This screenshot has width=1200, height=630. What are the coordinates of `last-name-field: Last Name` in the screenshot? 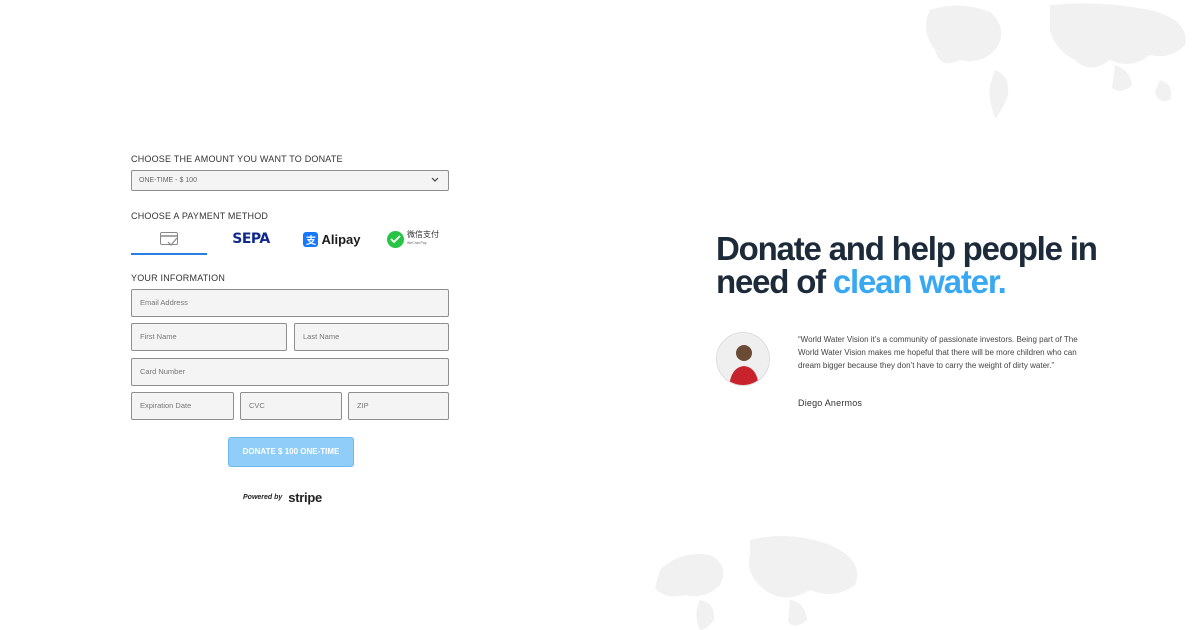 It's located at (371, 337).